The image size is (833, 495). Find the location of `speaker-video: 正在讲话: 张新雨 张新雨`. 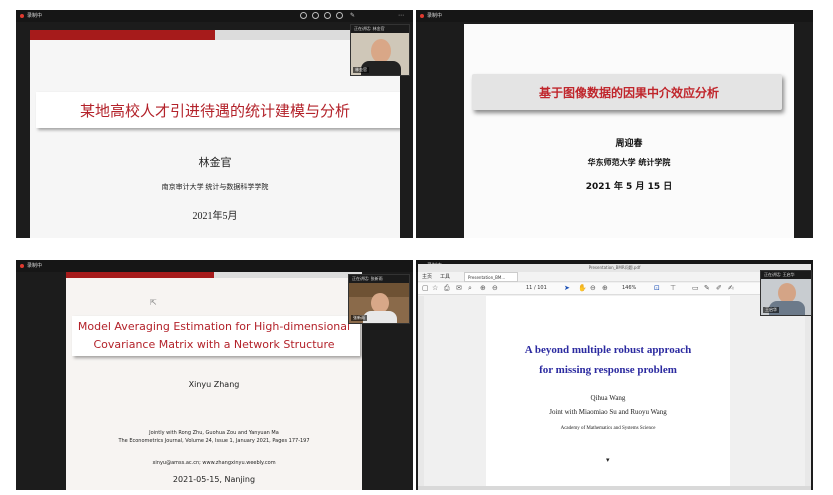

speaker-video: 正在讲话: 张新雨 张新雨 is located at coordinates (379, 299).